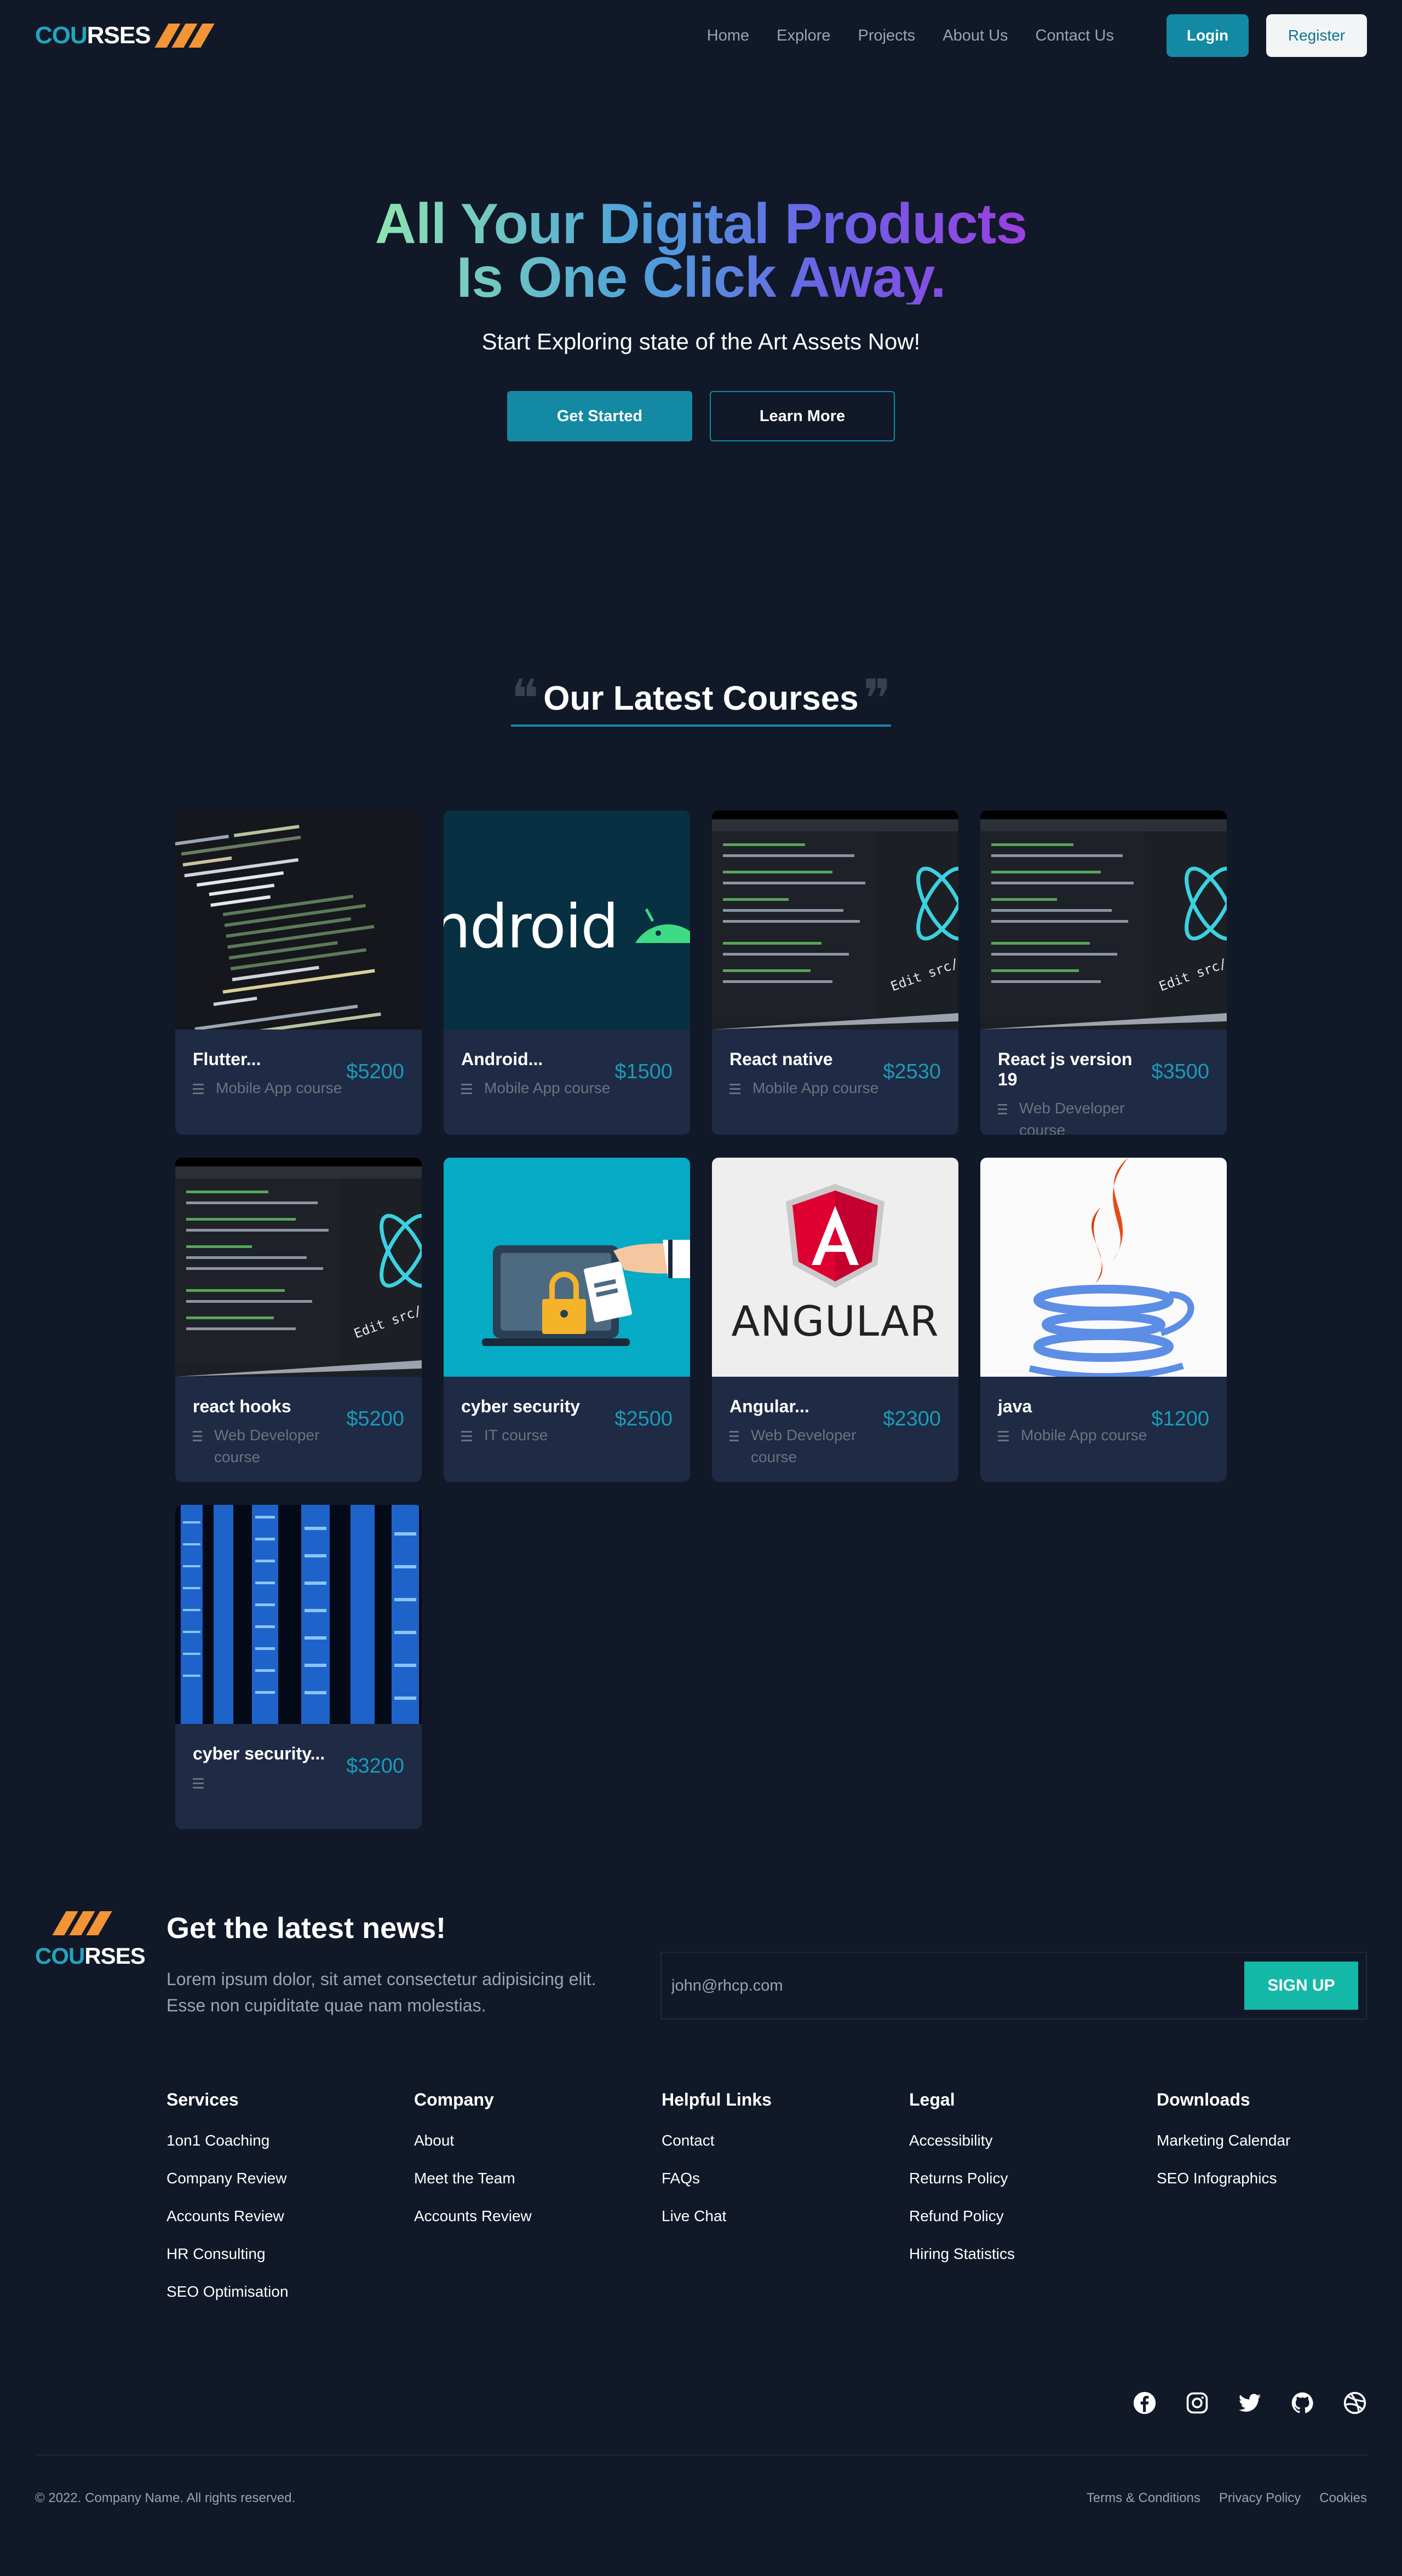  I want to click on server-racks-art, so click(300, 1614).